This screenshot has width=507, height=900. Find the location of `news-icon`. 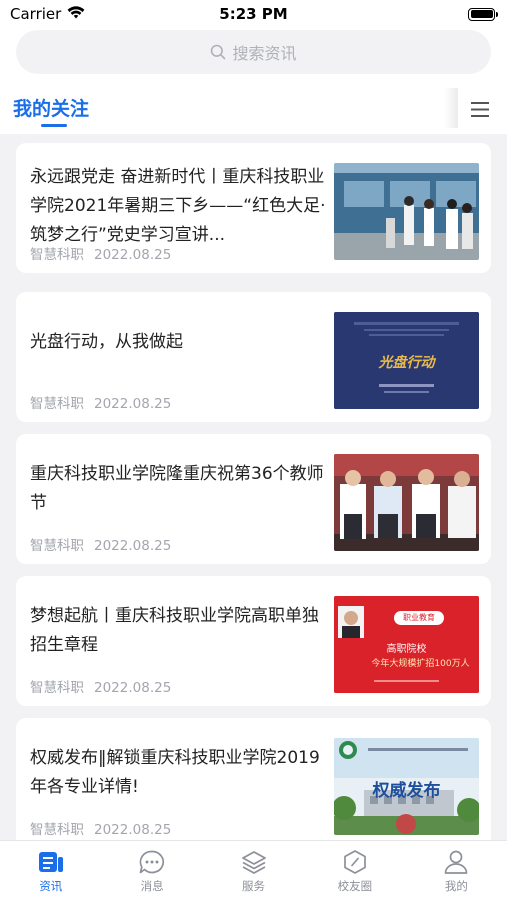

news-icon is located at coordinates (50, 862).